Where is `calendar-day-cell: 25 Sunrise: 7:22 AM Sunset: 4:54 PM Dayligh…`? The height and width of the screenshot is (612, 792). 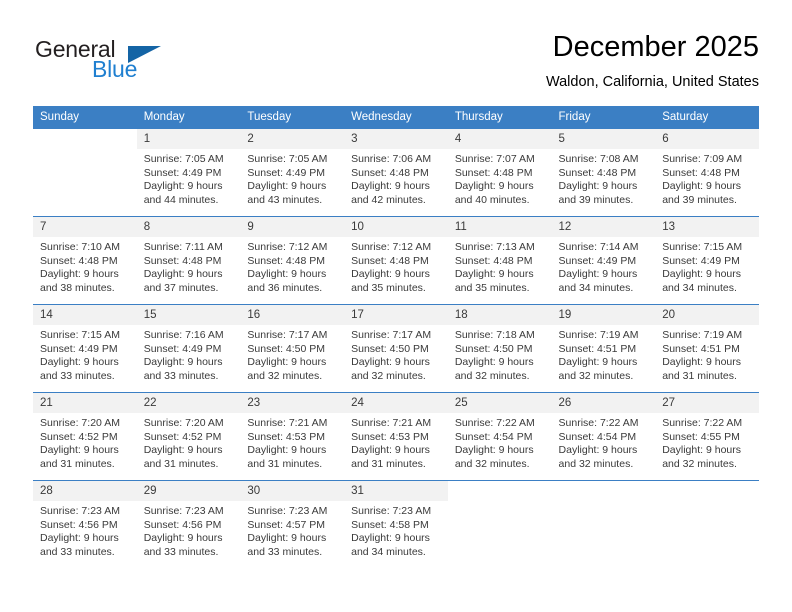 calendar-day-cell: 25 Sunrise: 7:22 AM Sunset: 4:54 PM Dayligh… is located at coordinates (499, 436).